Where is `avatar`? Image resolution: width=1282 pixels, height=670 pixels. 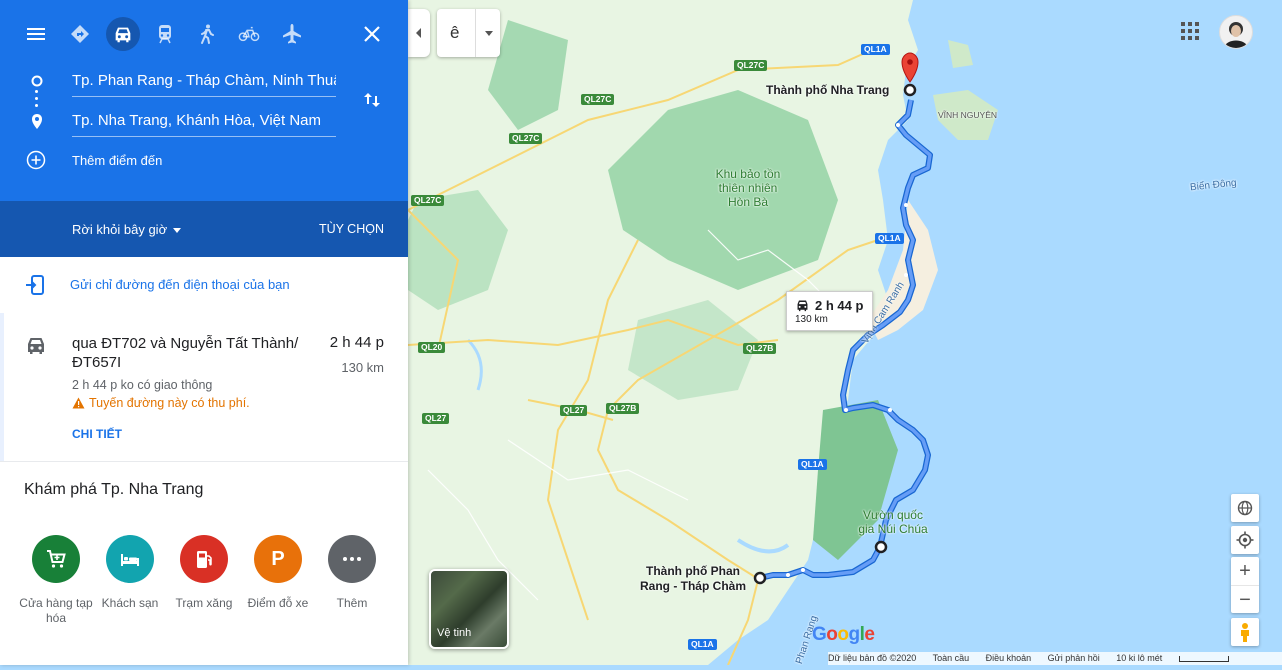 avatar is located at coordinates (1236, 32).